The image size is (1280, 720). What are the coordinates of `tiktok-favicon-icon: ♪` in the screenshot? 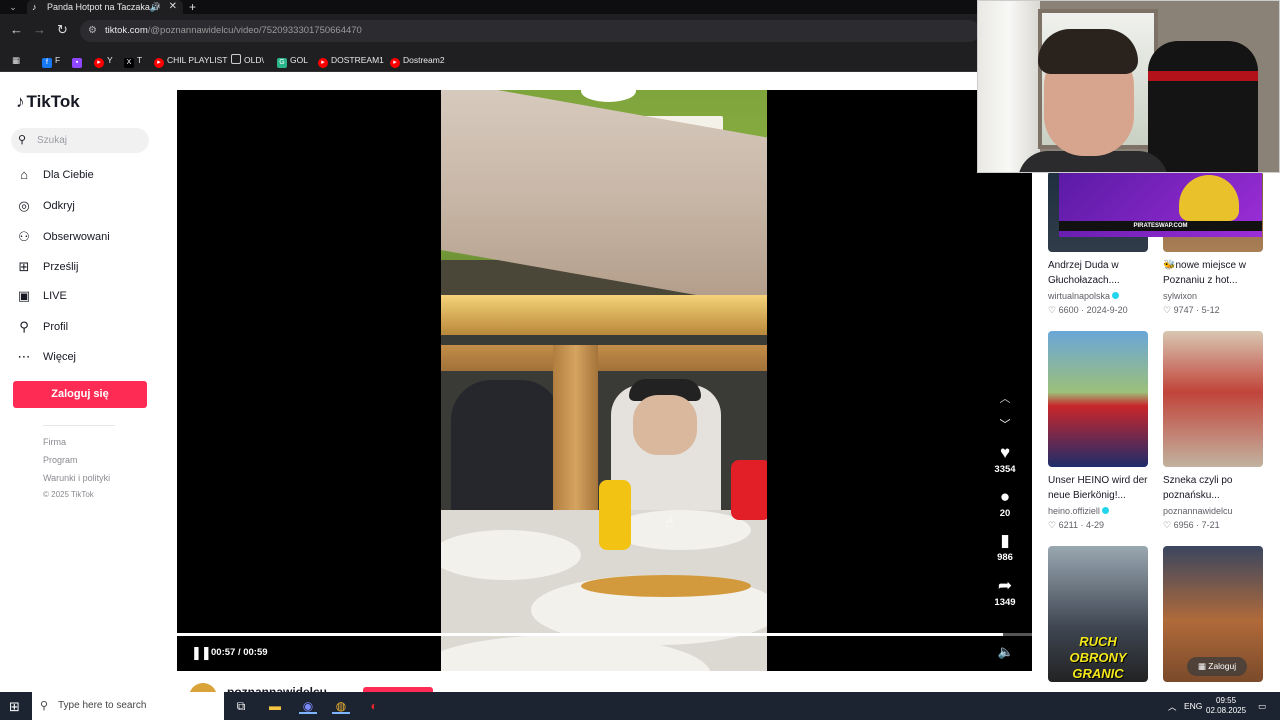 It's located at (34, 7).